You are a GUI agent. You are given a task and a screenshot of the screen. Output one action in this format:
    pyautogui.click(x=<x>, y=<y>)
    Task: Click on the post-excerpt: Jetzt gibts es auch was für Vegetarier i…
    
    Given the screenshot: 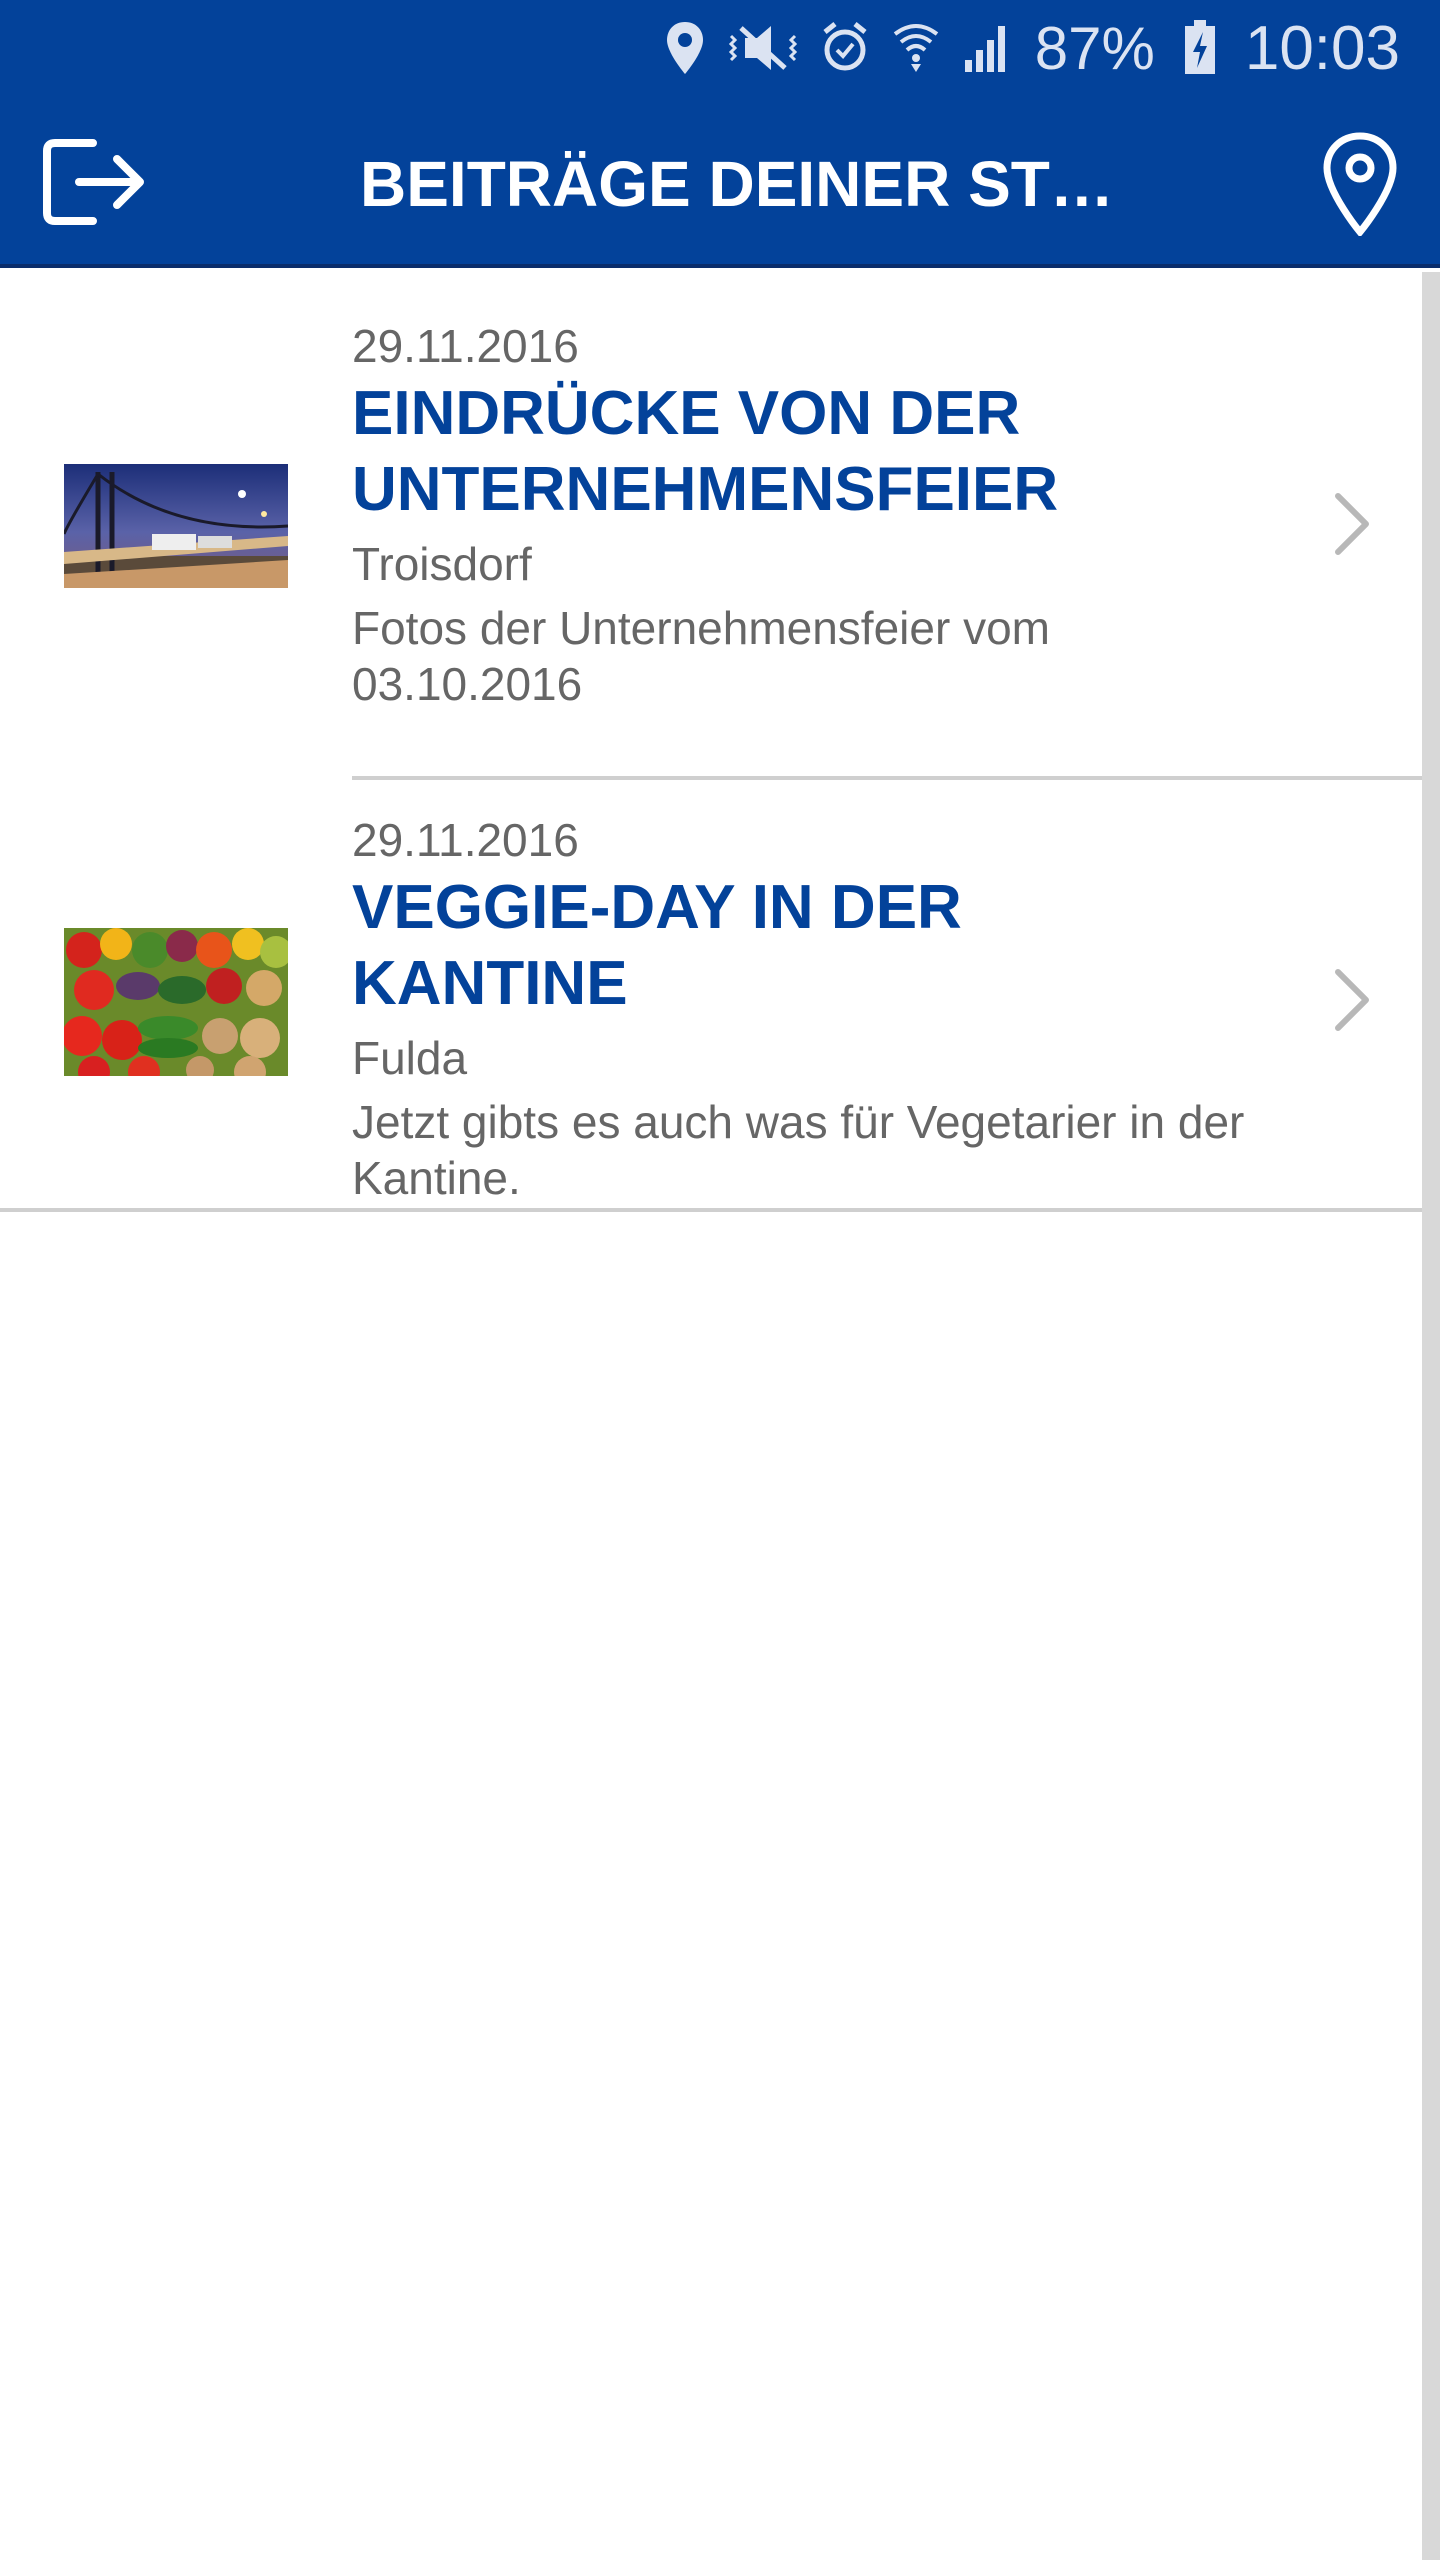 What is the action you would take?
    pyautogui.click(x=798, y=1150)
    